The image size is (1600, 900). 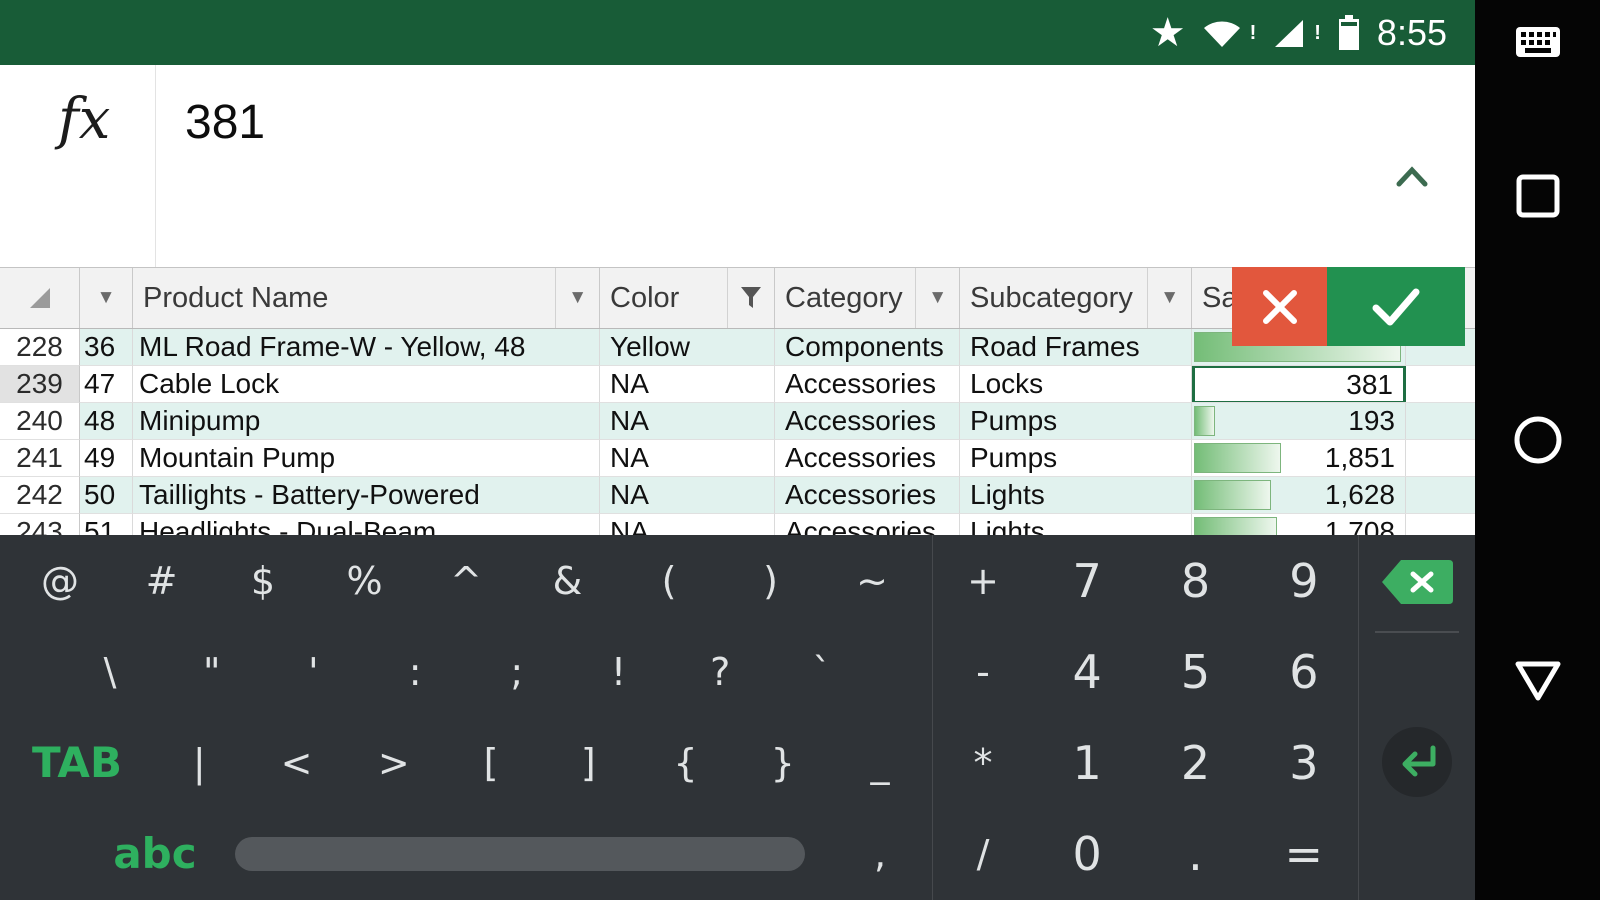 What do you see at coordinates (1304, 580) in the screenshot?
I see `key-9: 9` at bounding box center [1304, 580].